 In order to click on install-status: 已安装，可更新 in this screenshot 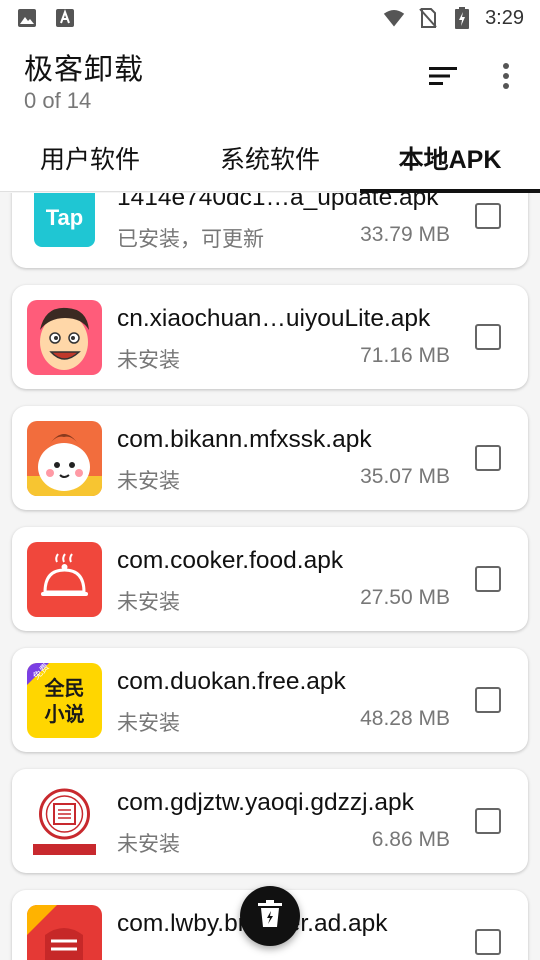, I will do `click(190, 239)`.